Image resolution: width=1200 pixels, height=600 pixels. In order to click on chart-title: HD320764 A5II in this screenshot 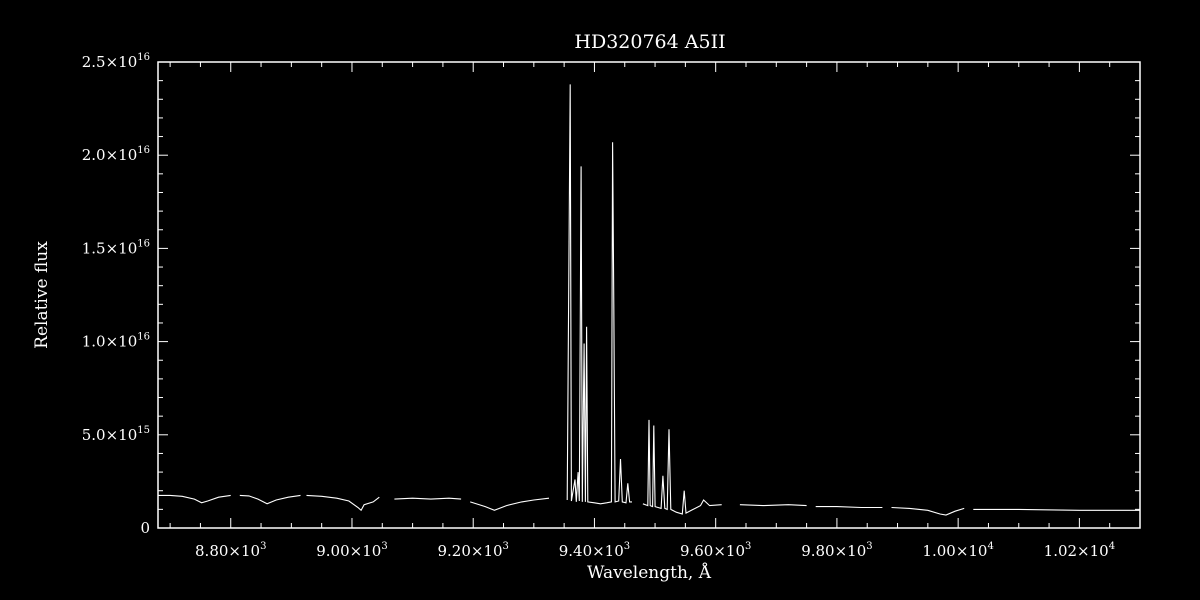, I will do `click(649, 42)`.